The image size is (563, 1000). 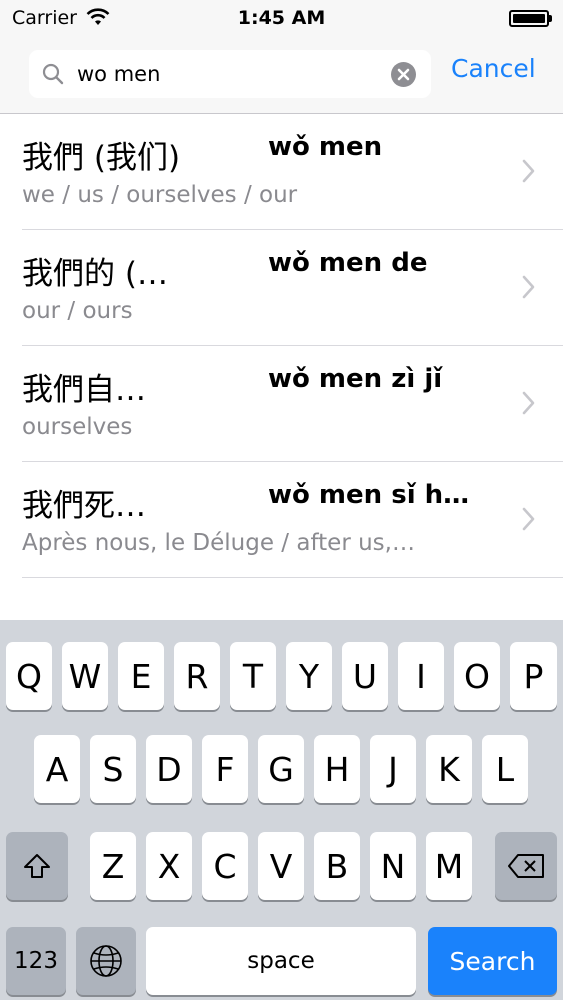 I want to click on battery-tip, so click(x=550, y=18).